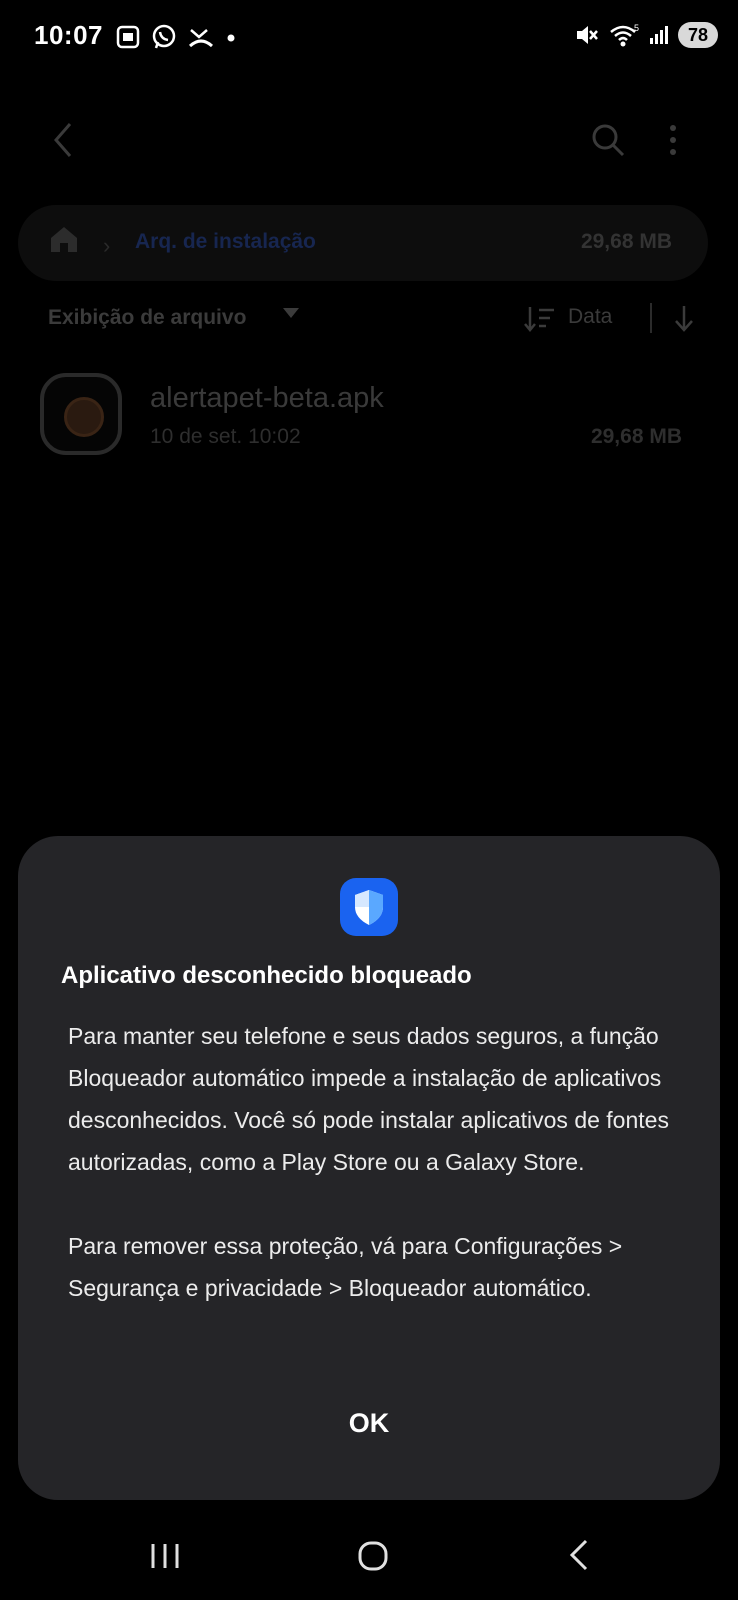 The height and width of the screenshot is (1600, 738). What do you see at coordinates (540, 319) in the screenshot?
I see `sort-icon` at bounding box center [540, 319].